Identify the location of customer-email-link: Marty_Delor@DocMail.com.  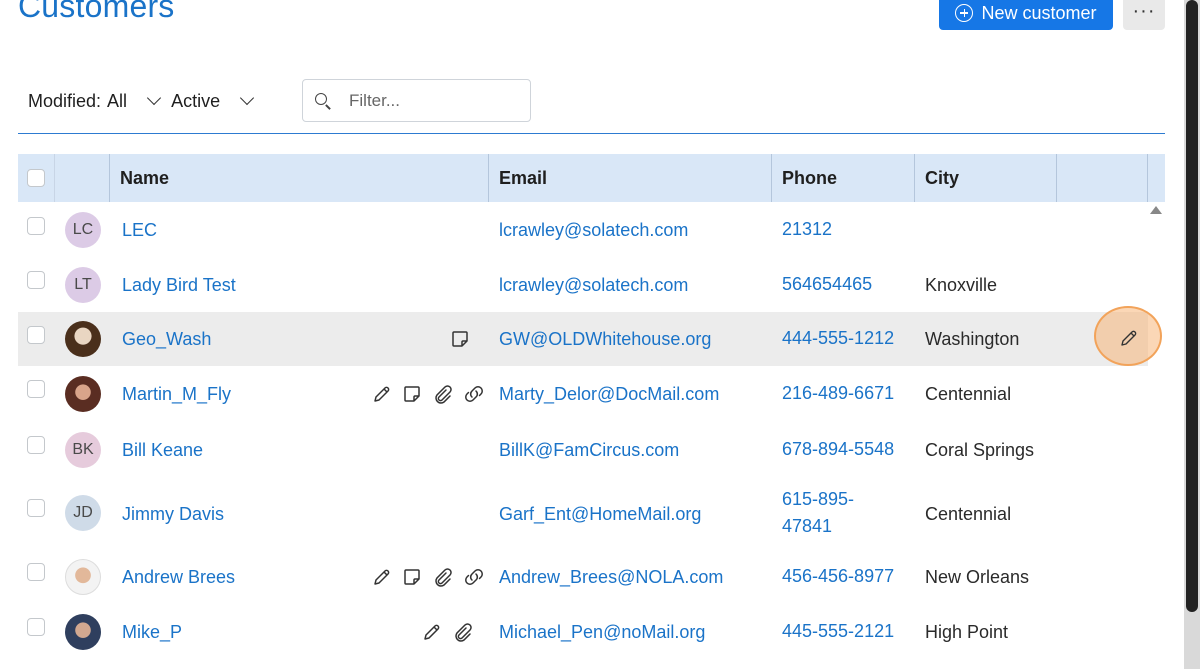
(609, 394).